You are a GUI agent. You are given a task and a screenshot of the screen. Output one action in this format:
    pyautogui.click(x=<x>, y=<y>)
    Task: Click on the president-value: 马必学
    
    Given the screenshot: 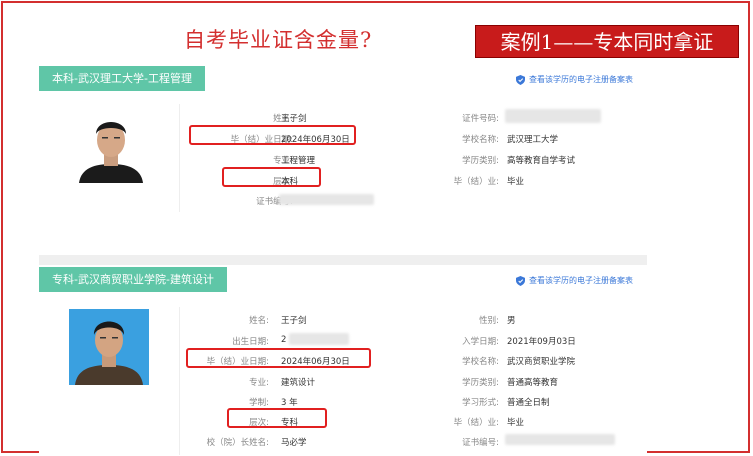 What is the action you would take?
    pyautogui.click(x=294, y=443)
    